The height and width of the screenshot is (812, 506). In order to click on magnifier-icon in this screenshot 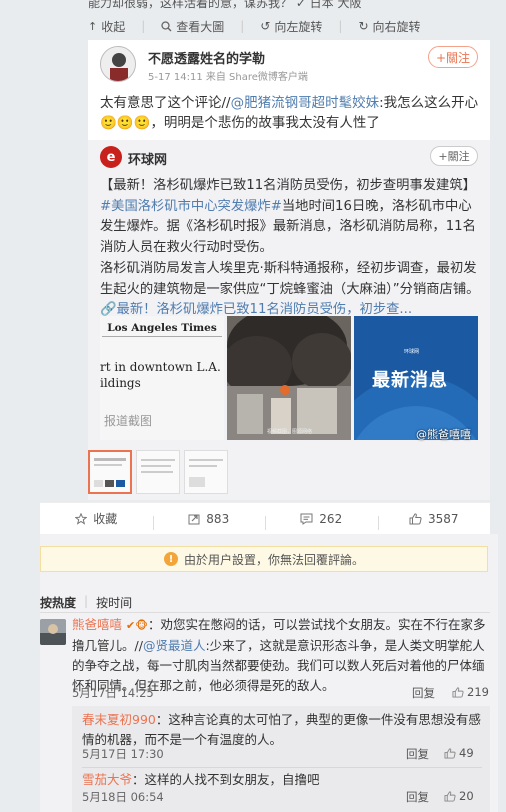, I will do `click(166, 26)`.